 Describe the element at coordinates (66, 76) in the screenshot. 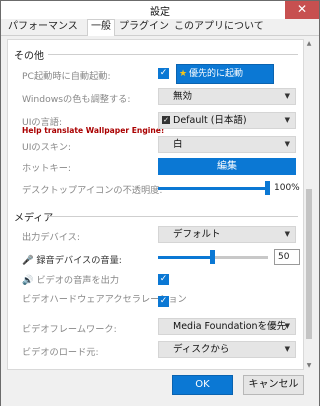

I see `autostart-label: PC起動時に自動起動:` at that location.